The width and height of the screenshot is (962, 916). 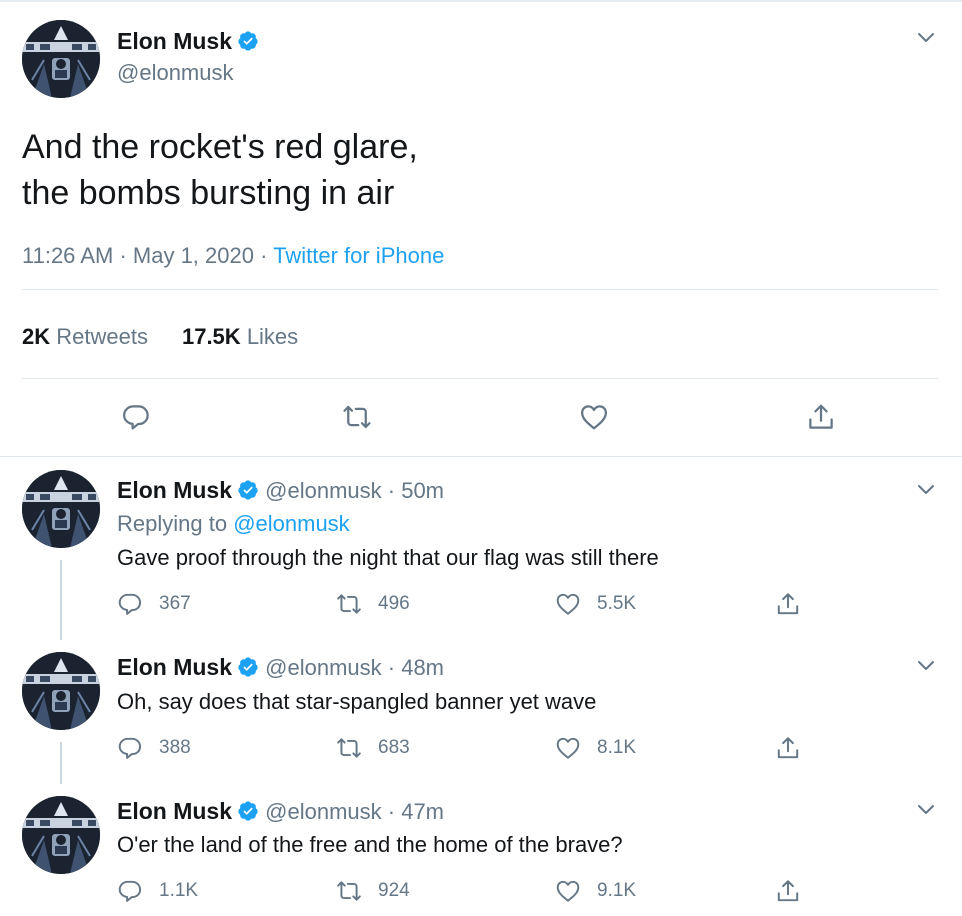 I want to click on top-border, so click(x=481, y=1).